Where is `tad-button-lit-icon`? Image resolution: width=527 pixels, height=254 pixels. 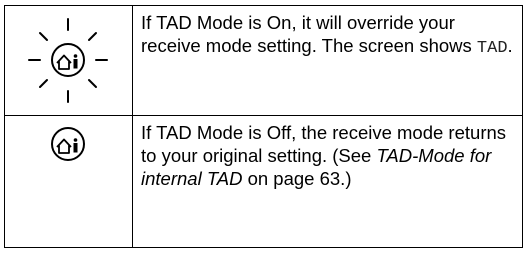
tad-button-lit-icon is located at coordinates (68, 60).